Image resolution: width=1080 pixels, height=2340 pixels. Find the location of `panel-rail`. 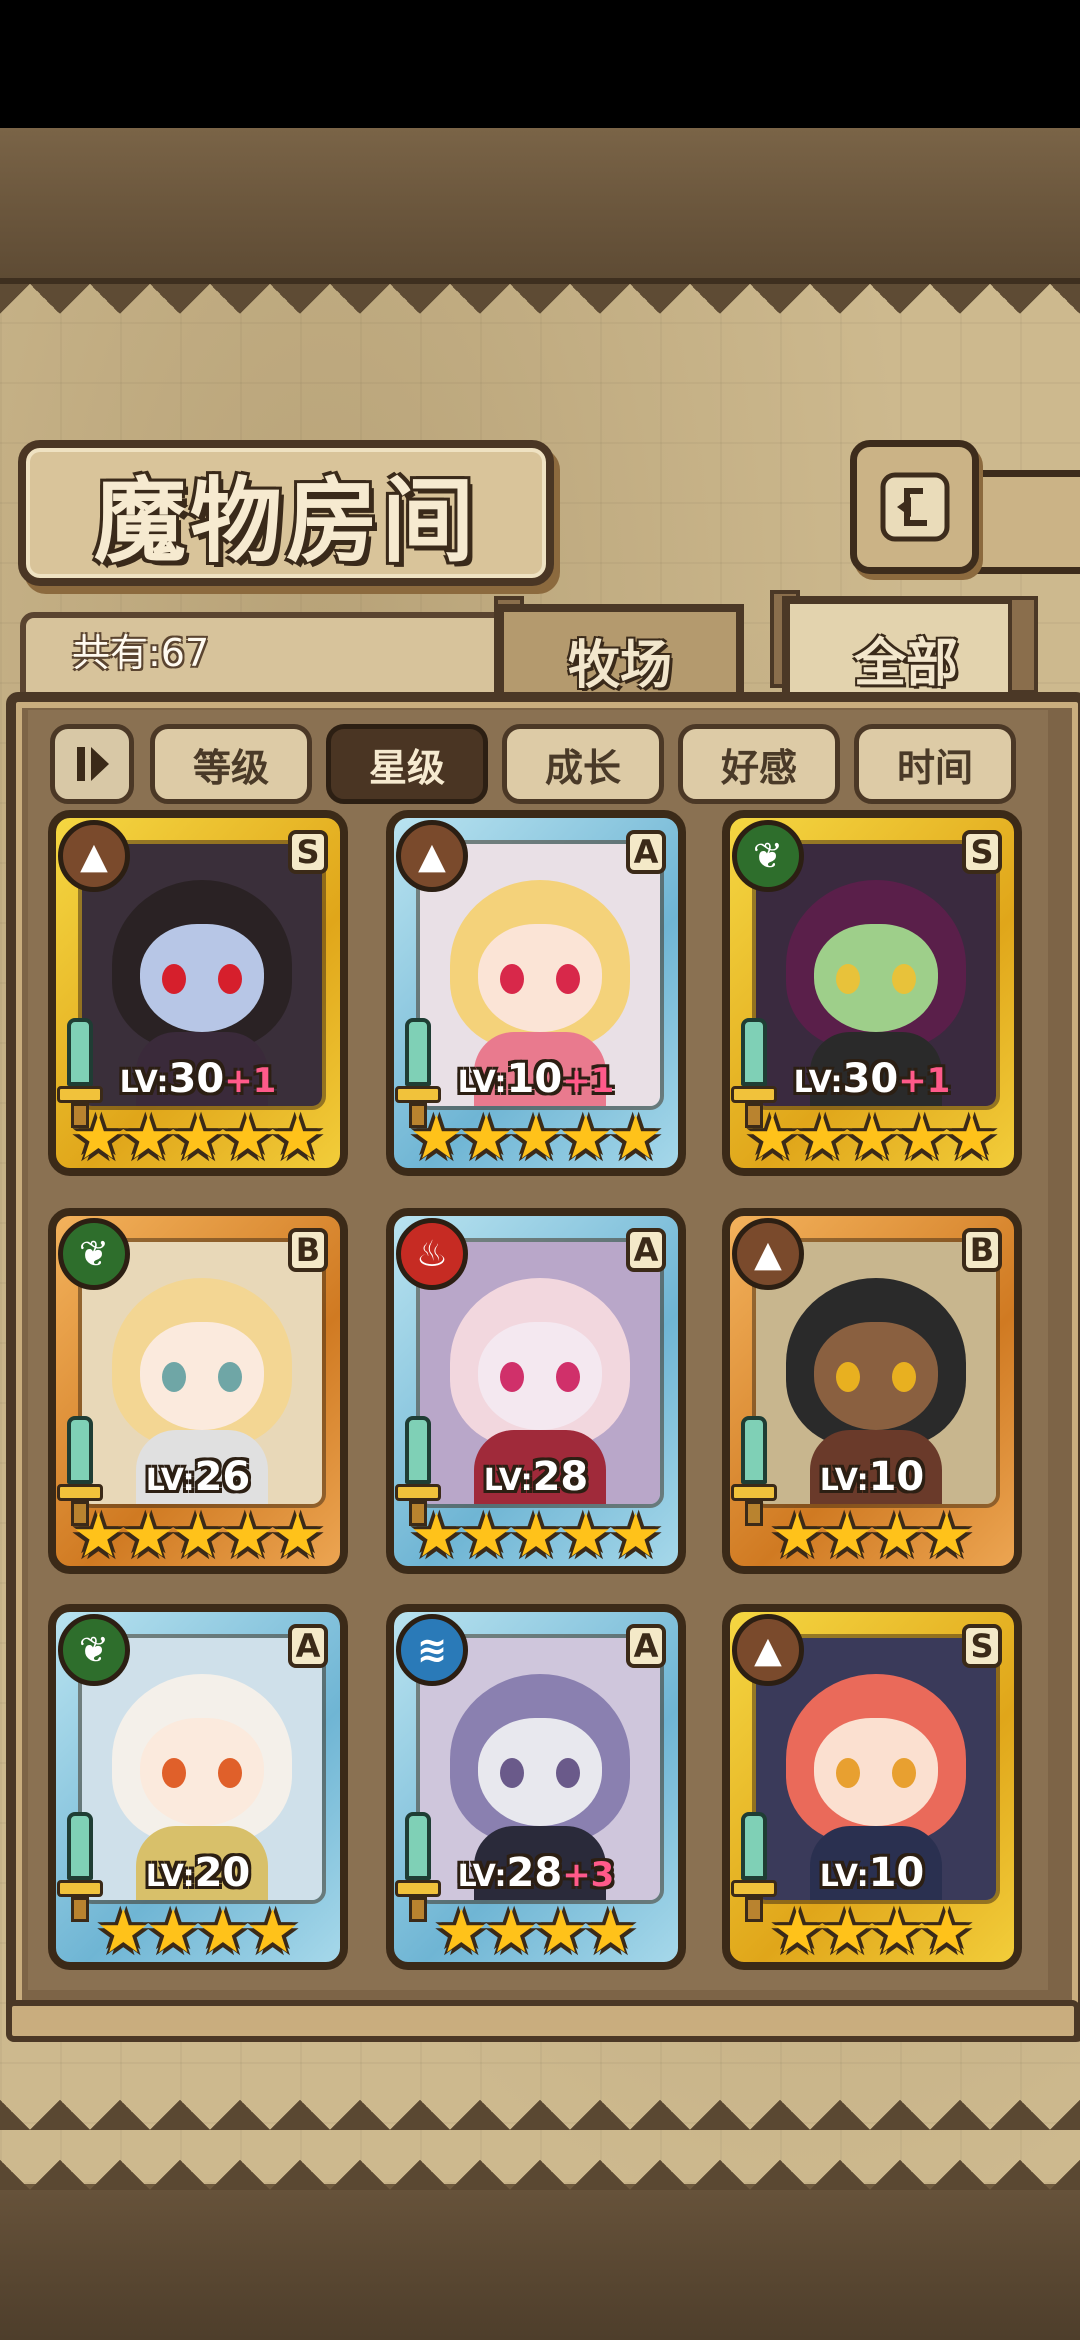

panel-rail is located at coordinates (543, 2021).